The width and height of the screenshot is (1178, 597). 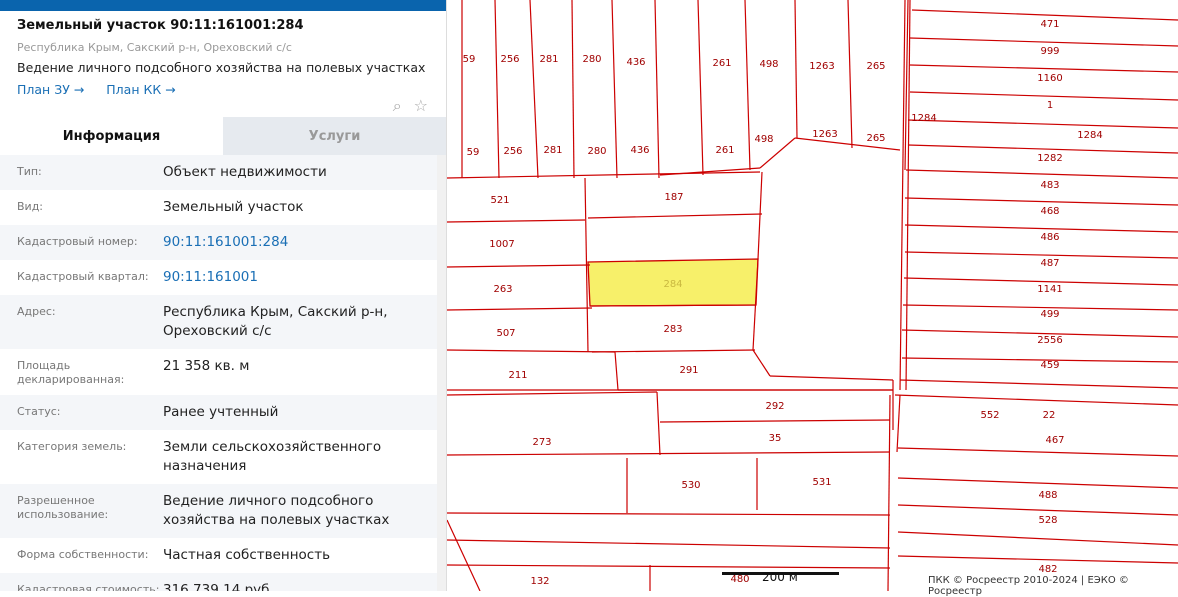 What do you see at coordinates (1049, 24) in the screenshot?
I see `parcel-label: 471` at bounding box center [1049, 24].